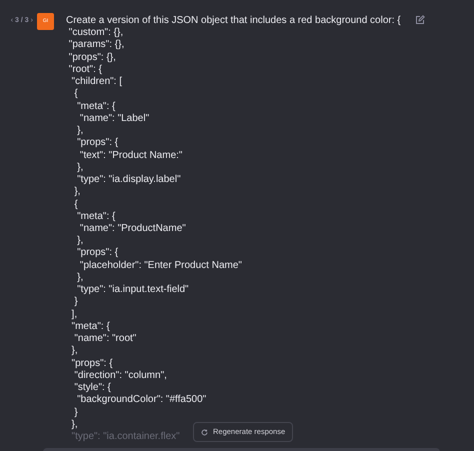  Describe the element at coordinates (420, 20) in the screenshot. I see `edit-icon` at that location.